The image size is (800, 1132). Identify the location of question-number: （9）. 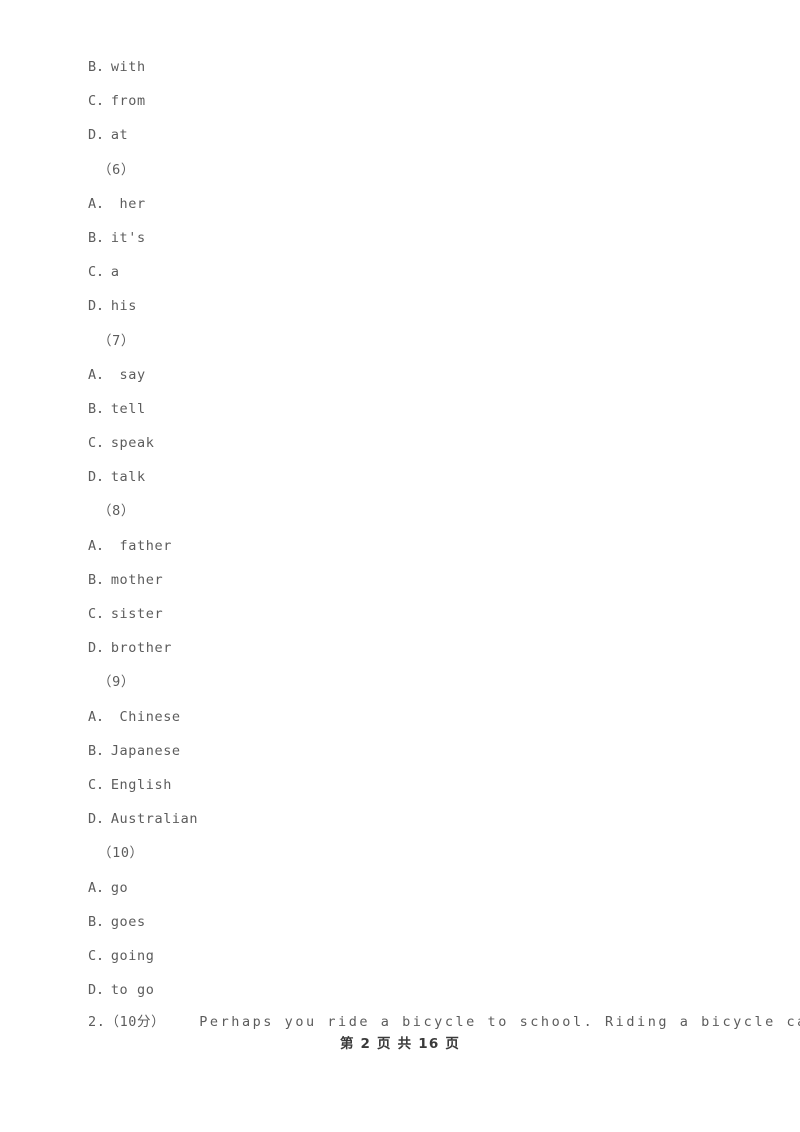
(116, 682).